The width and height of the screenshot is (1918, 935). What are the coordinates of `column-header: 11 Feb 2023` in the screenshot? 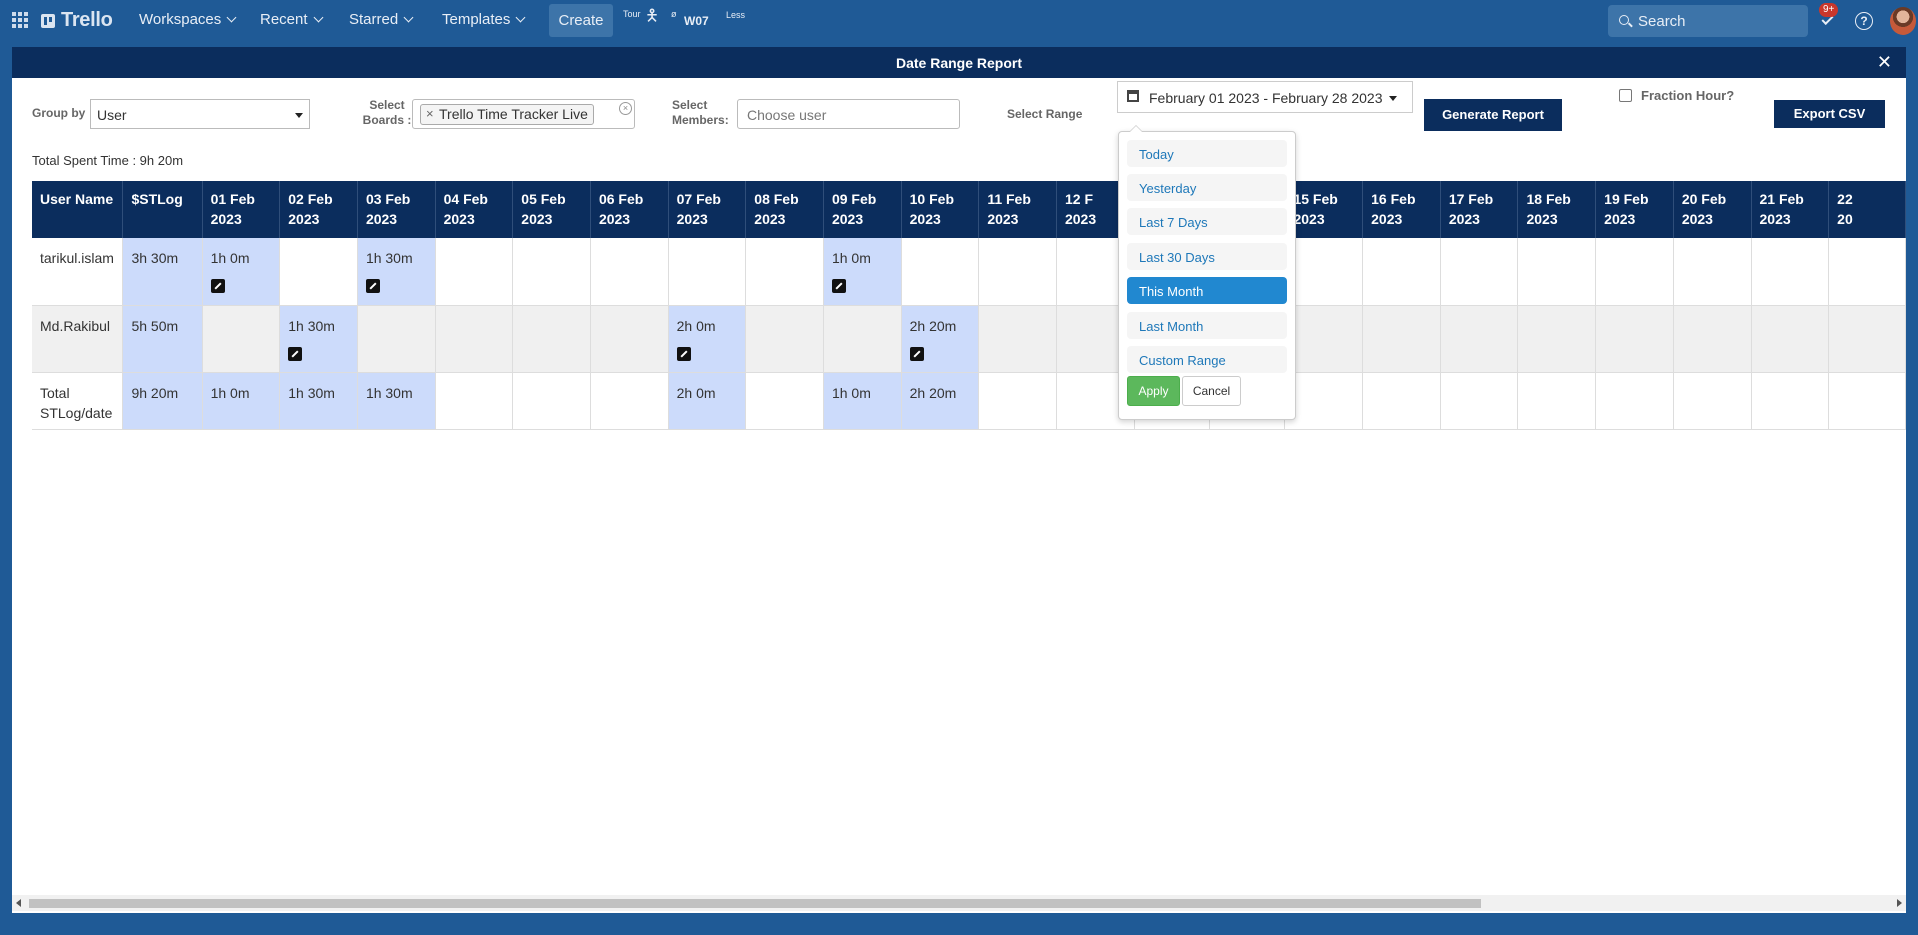 It's located at (1017, 209).